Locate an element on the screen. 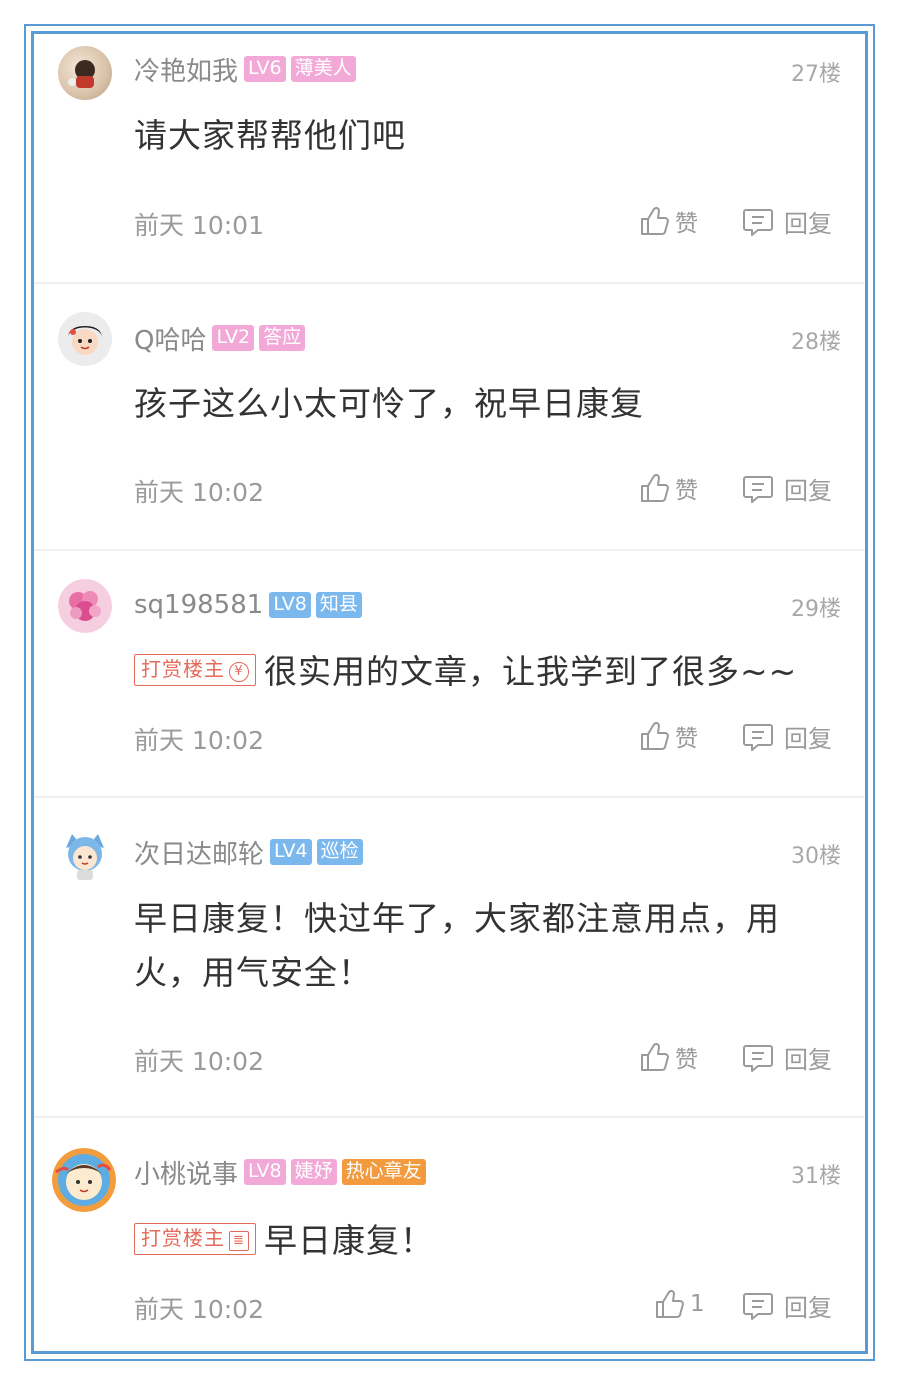  floor-number: 28楼 is located at coordinates (816, 342).